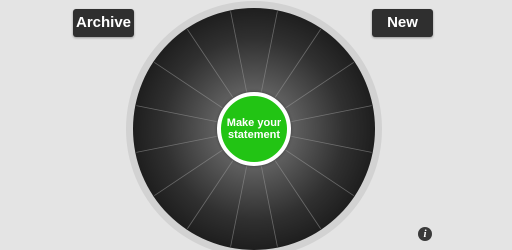 The width and height of the screenshot is (512, 250). I want to click on make-statement-button: Make your statement, so click(254, 129).